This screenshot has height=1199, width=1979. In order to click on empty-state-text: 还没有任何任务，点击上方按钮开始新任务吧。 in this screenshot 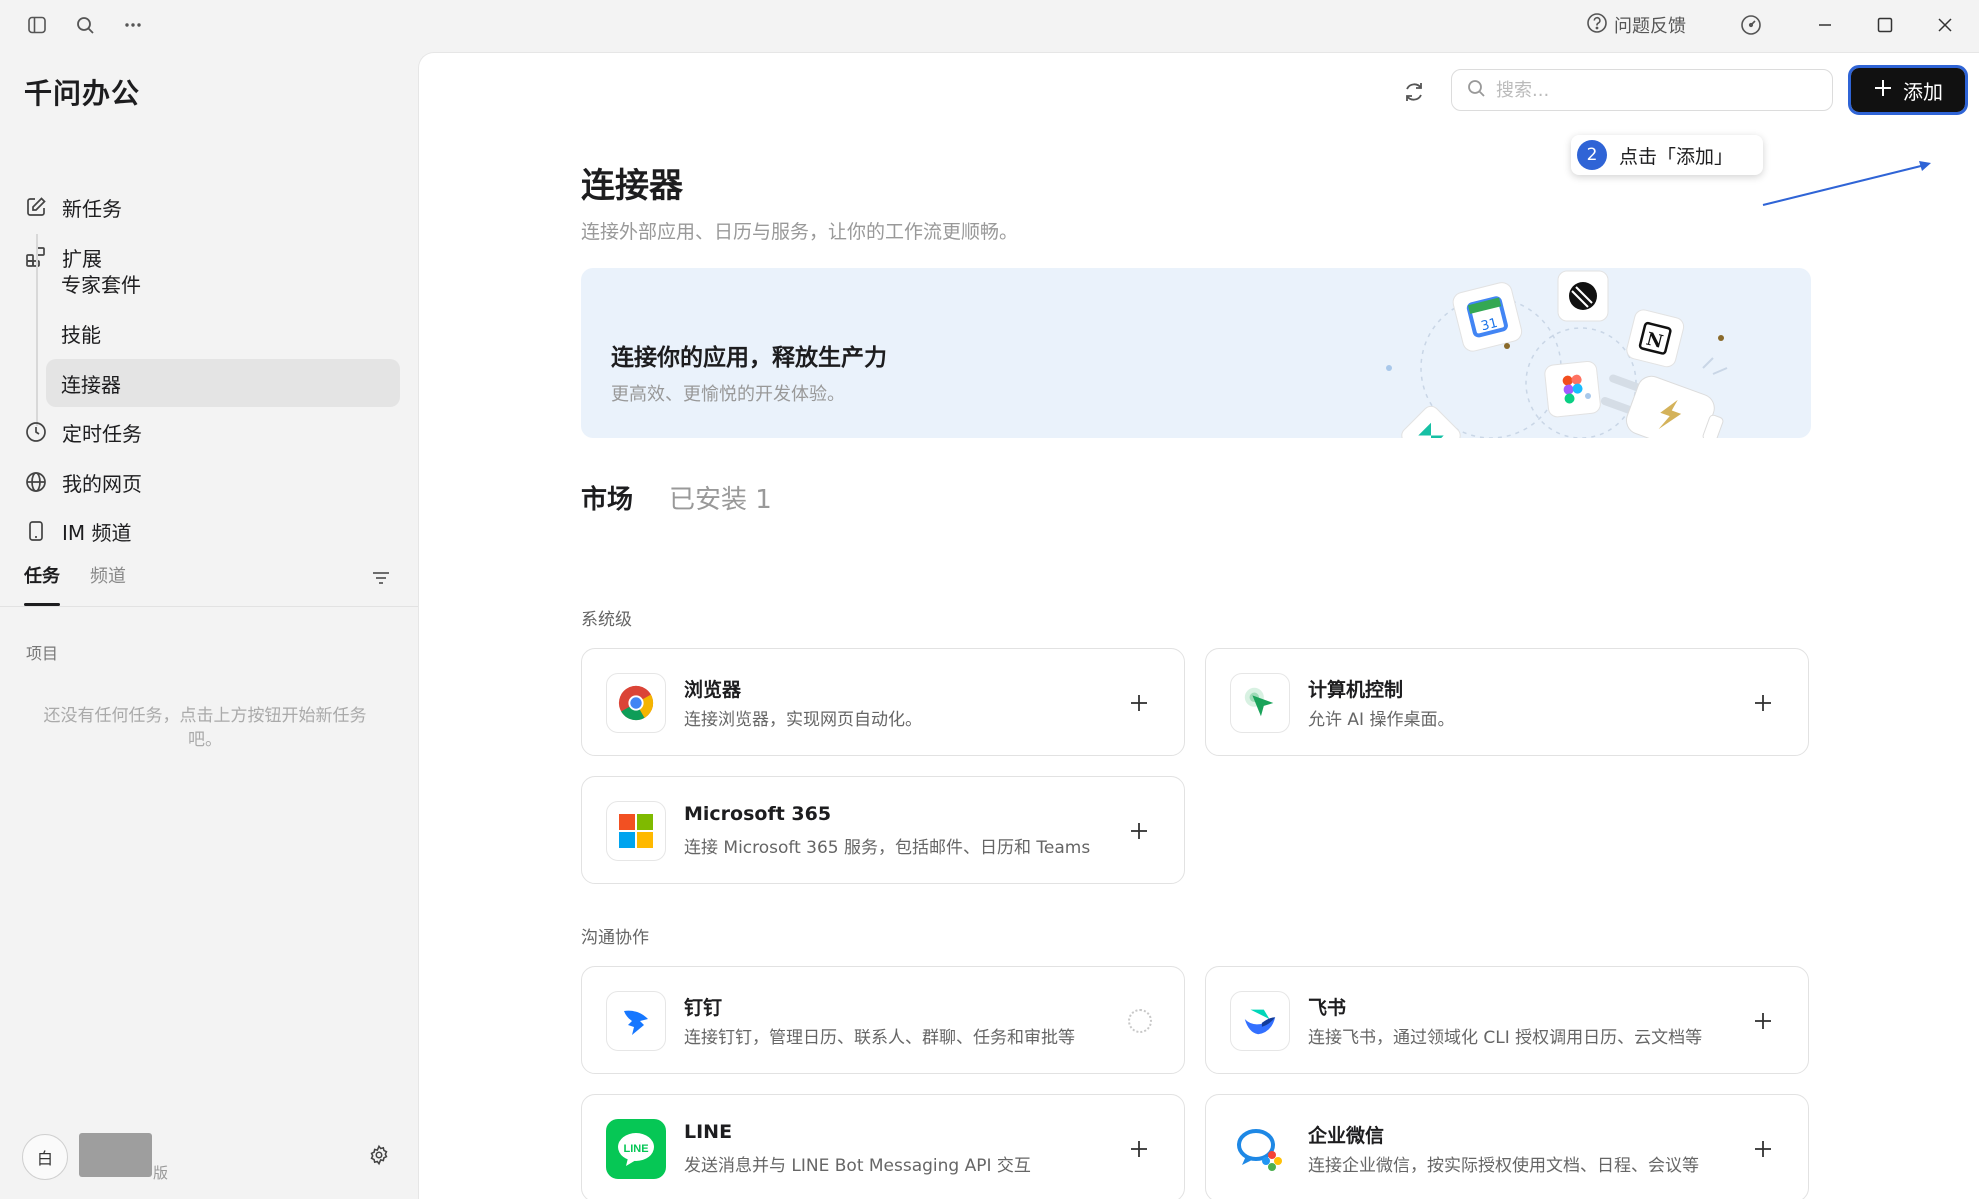, I will do `click(205, 728)`.